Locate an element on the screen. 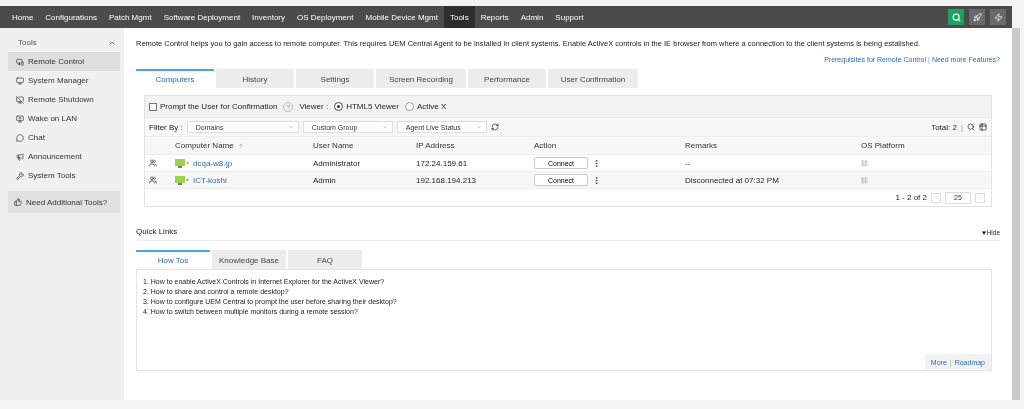 The width and height of the screenshot is (1024, 409). column-header: Remarks is located at coordinates (701, 145).